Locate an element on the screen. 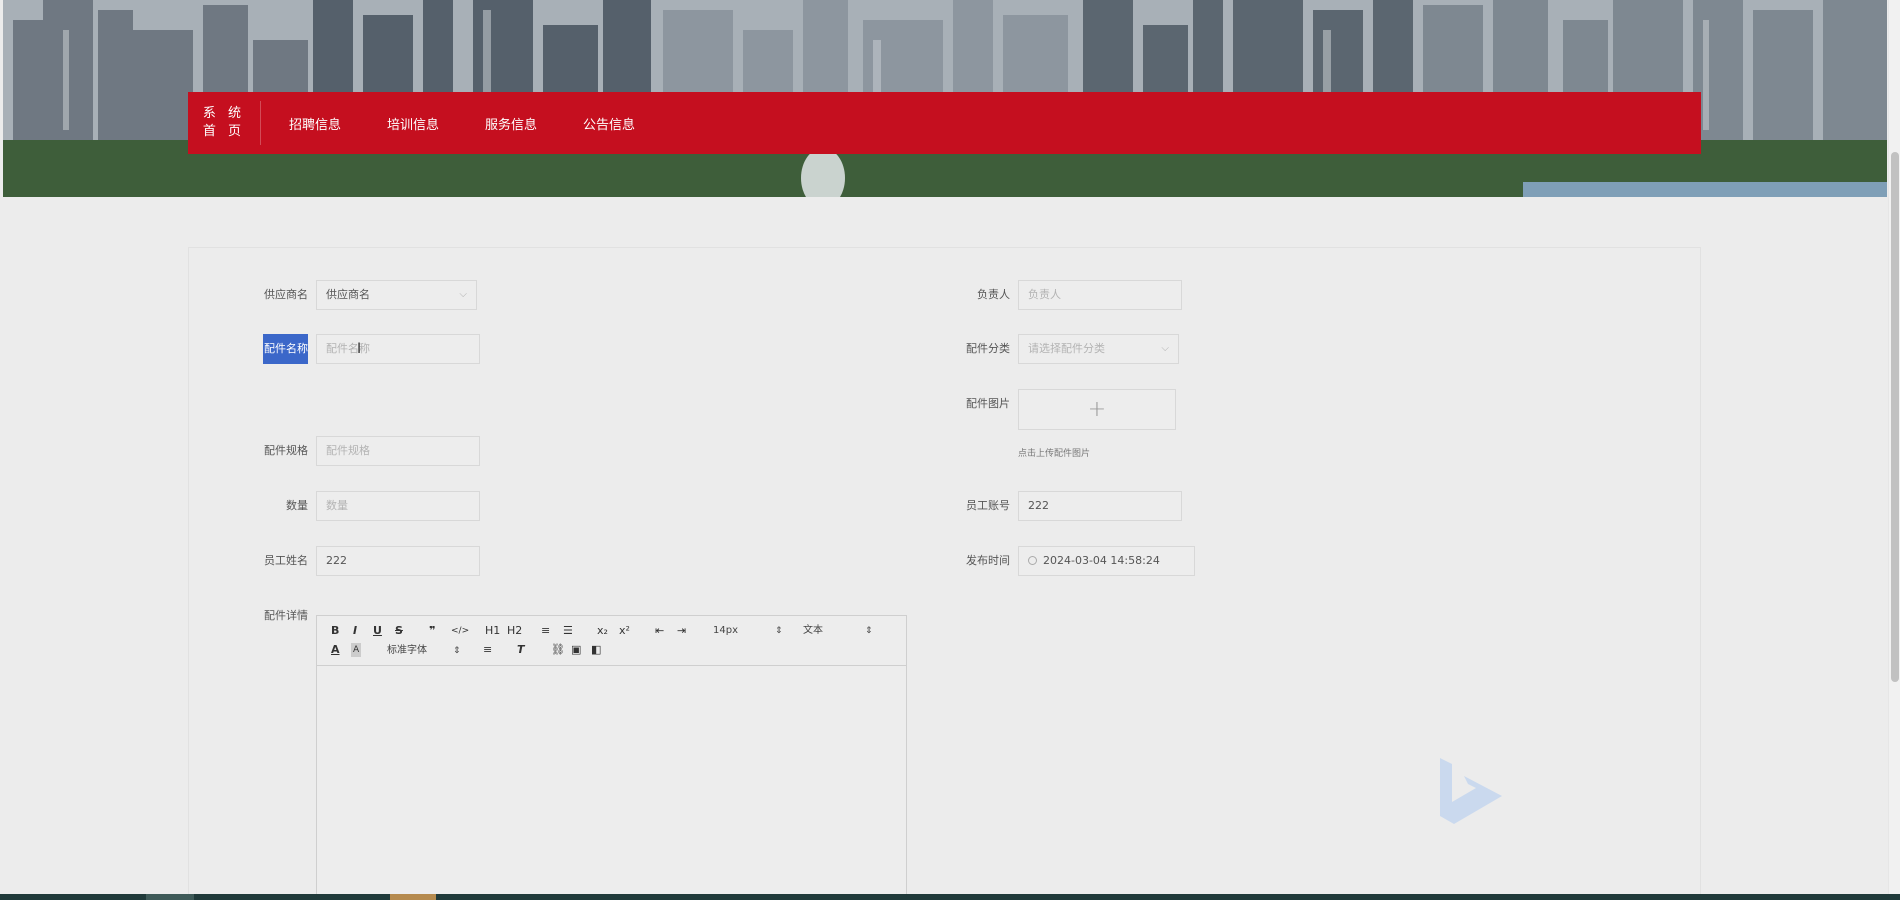 This screenshot has height=900, width=1900. nav-item-recruitment: 招聘信息 is located at coordinates (315, 123).